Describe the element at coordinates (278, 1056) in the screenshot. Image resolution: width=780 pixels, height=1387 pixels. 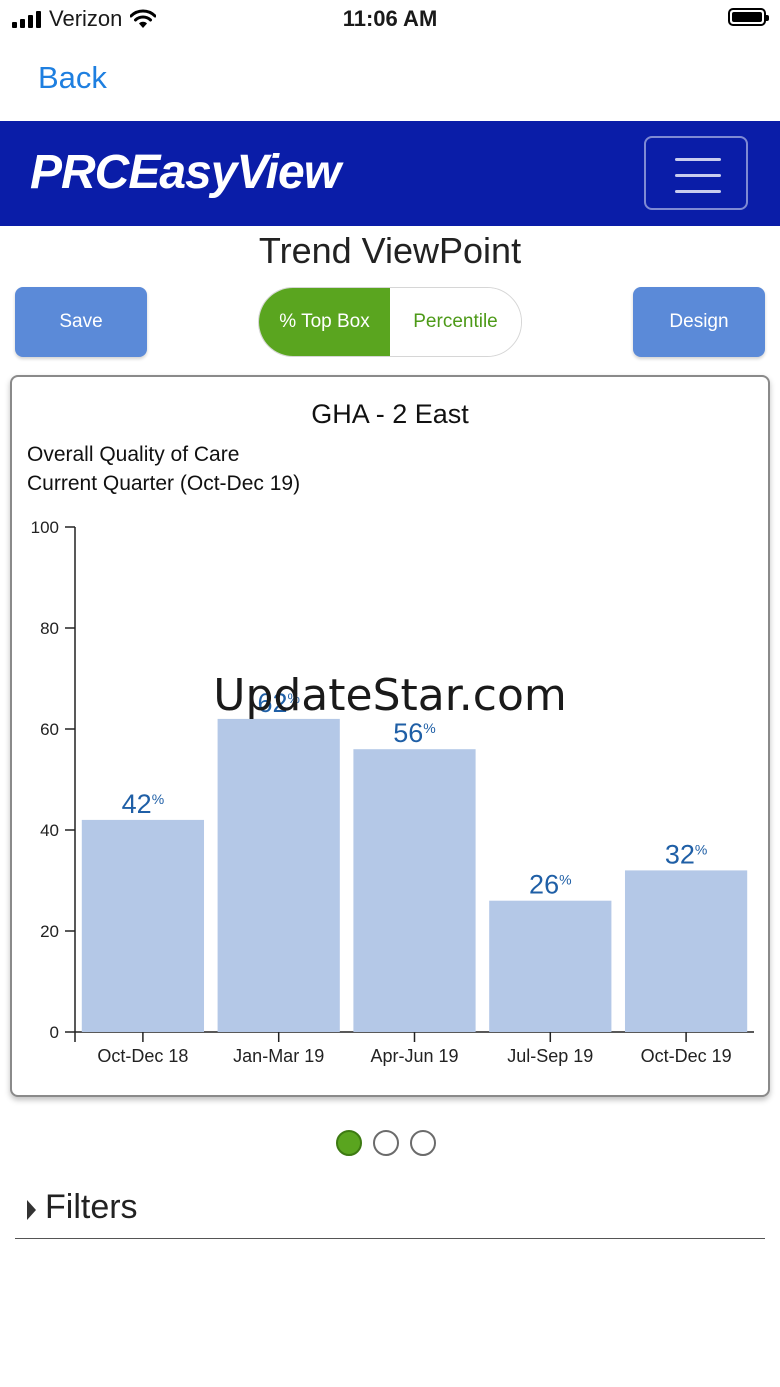
I see `x-tick-label: Jan-Mar 19` at that location.